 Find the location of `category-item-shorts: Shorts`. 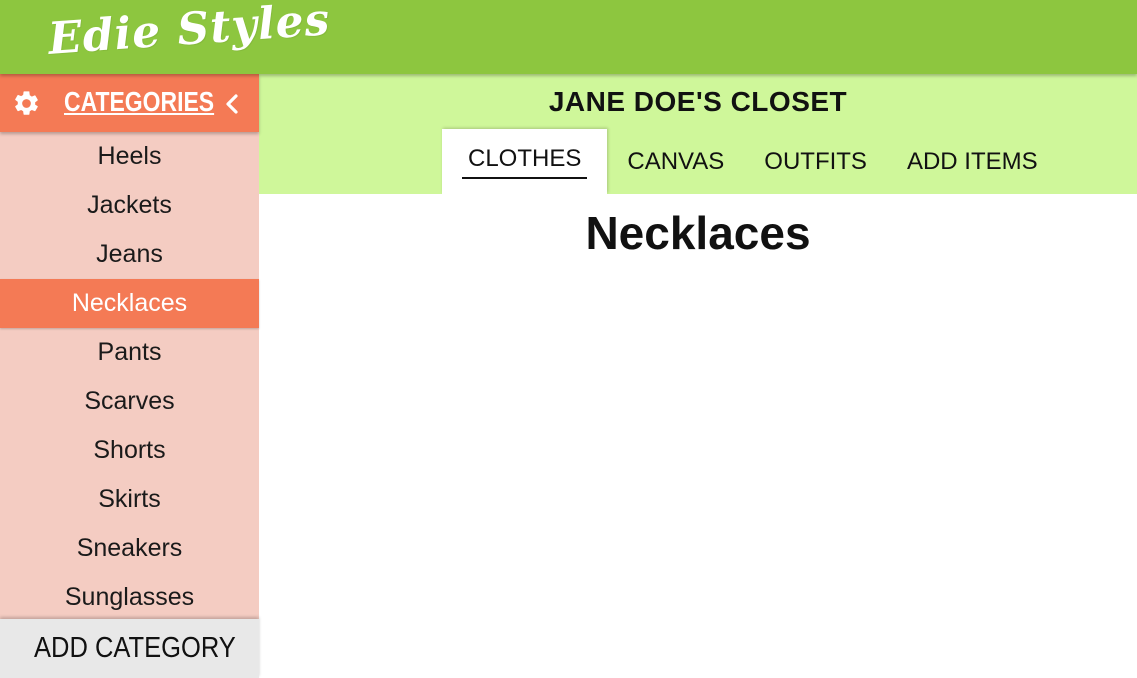

category-item-shorts: Shorts is located at coordinates (129, 450).